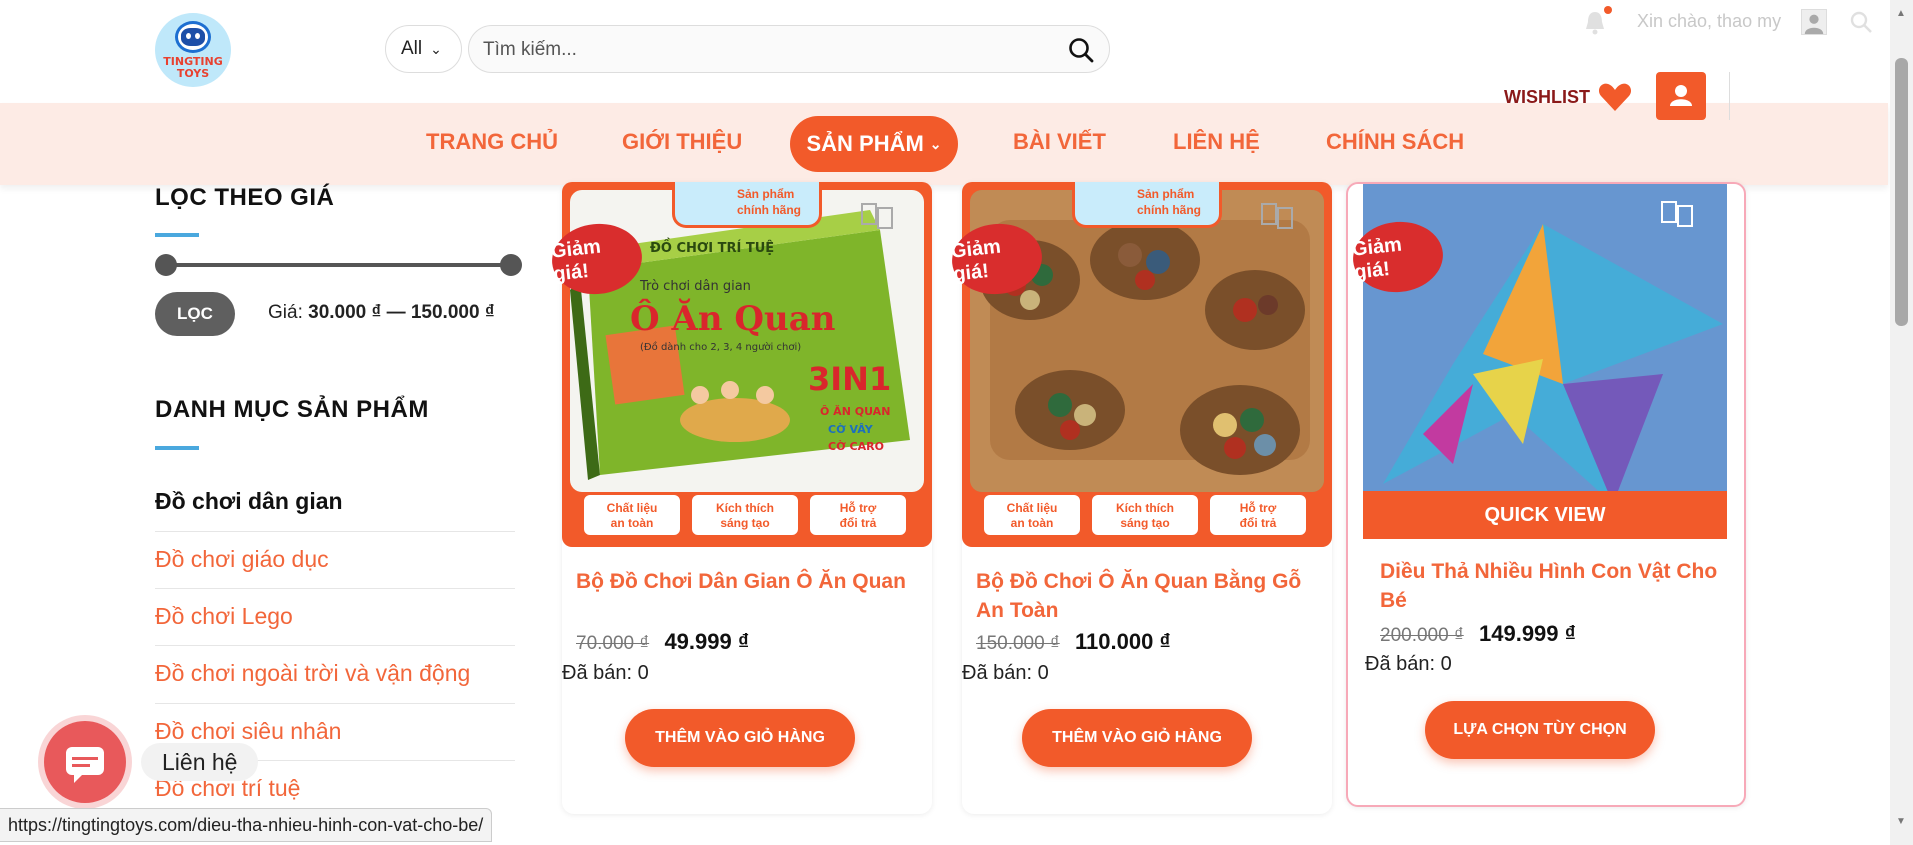 This screenshot has height=845, width=1913. Describe the element at coordinates (856, 446) in the screenshot. I see `box-list-text: CỜ CARO` at that location.